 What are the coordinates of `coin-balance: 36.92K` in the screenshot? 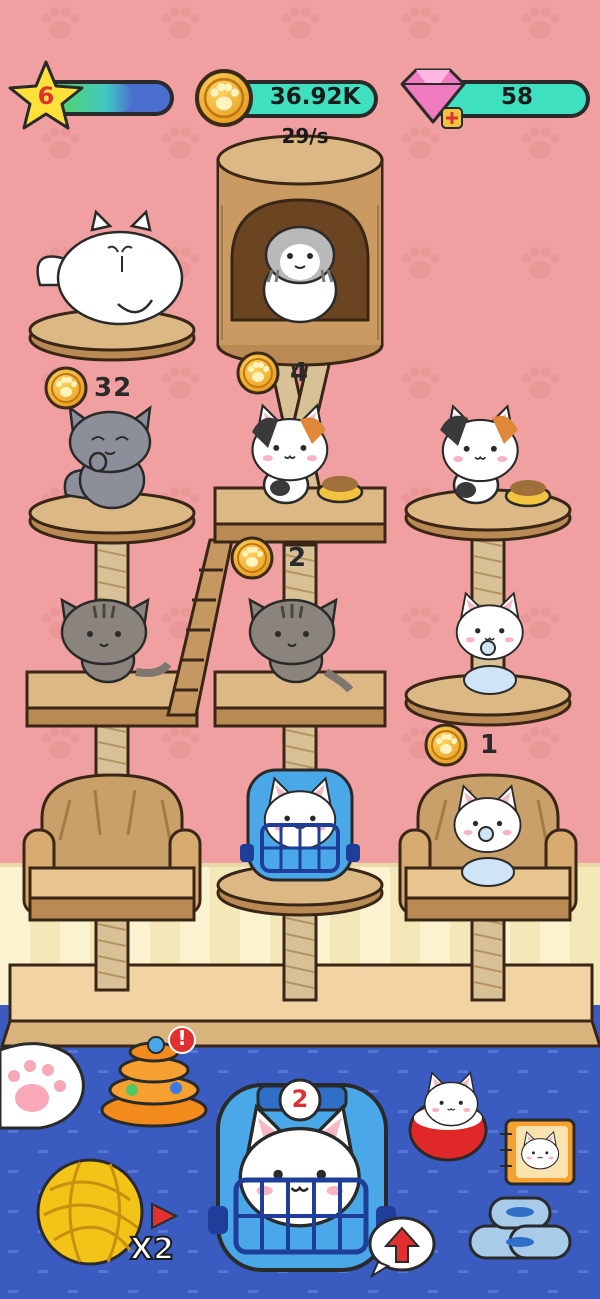 It's located at (315, 97).